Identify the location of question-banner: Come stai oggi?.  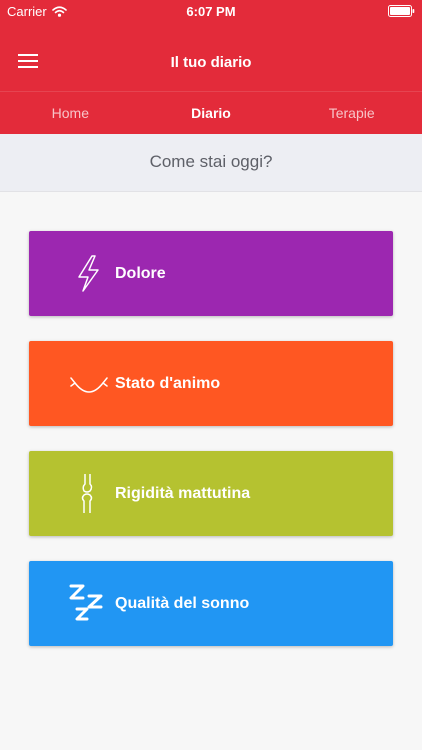
(211, 163).